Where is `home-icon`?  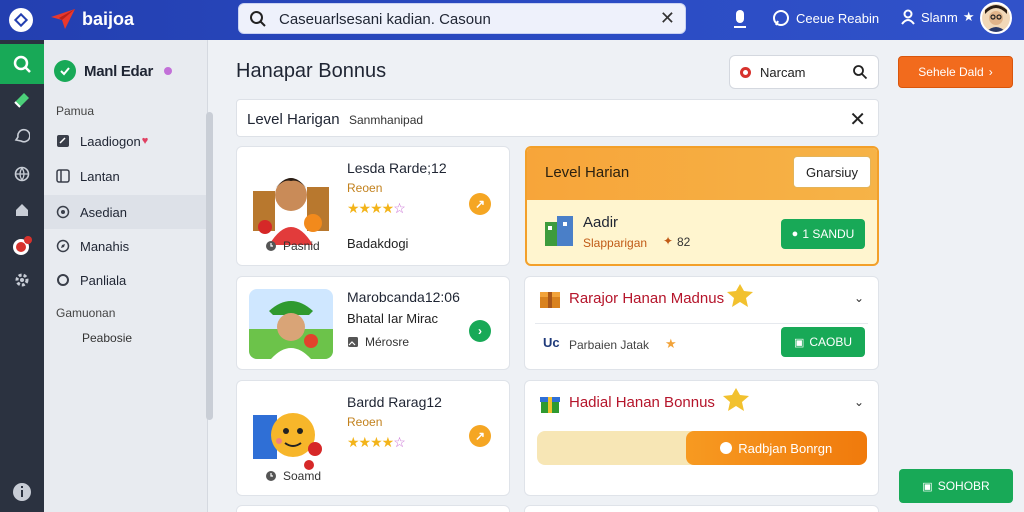
home-icon is located at coordinates (22, 210).